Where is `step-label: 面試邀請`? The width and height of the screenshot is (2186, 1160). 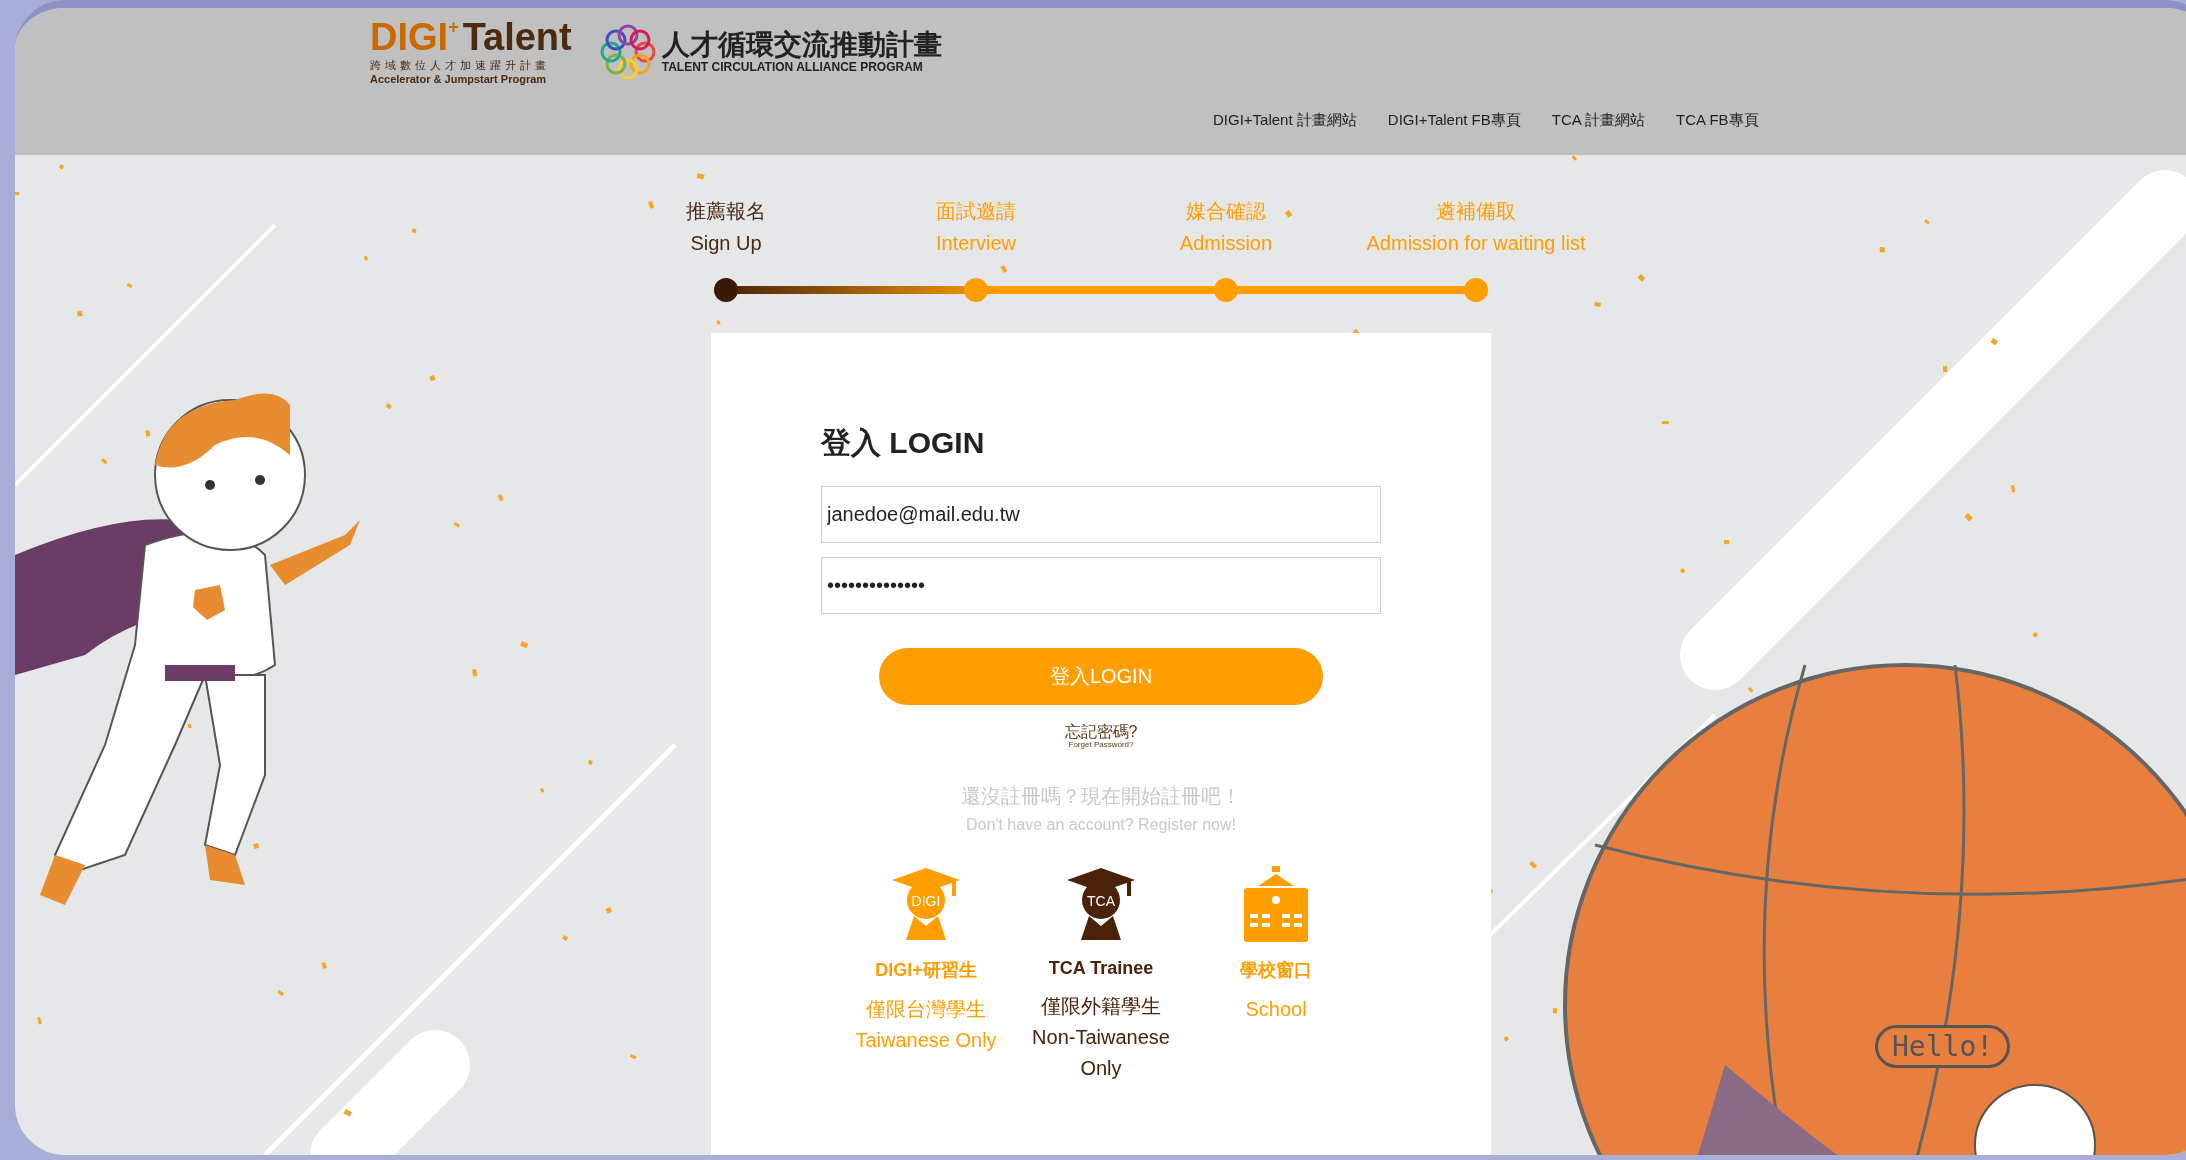
step-label: 面試邀請 is located at coordinates (976, 211).